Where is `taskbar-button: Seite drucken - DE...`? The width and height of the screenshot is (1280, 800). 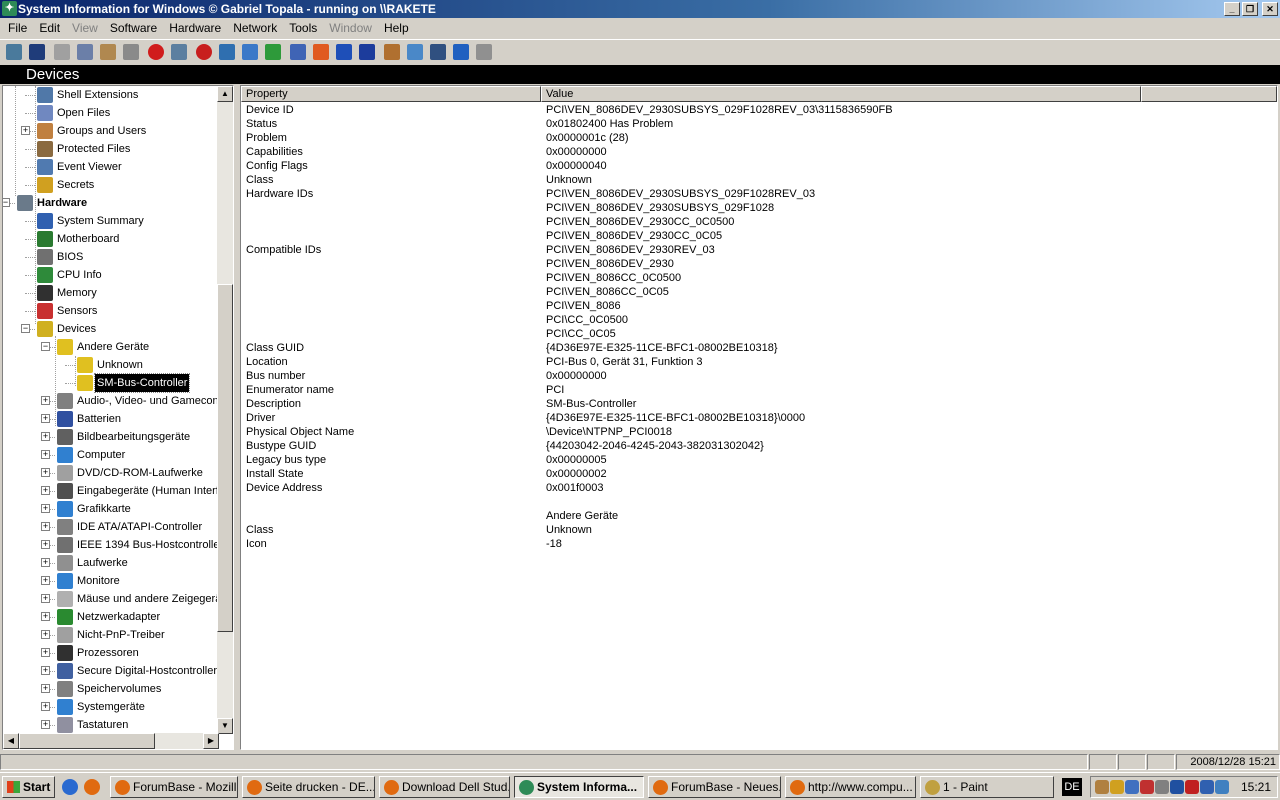 taskbar-button: Seite drucken - DE... is located at coordinates (308, 787).